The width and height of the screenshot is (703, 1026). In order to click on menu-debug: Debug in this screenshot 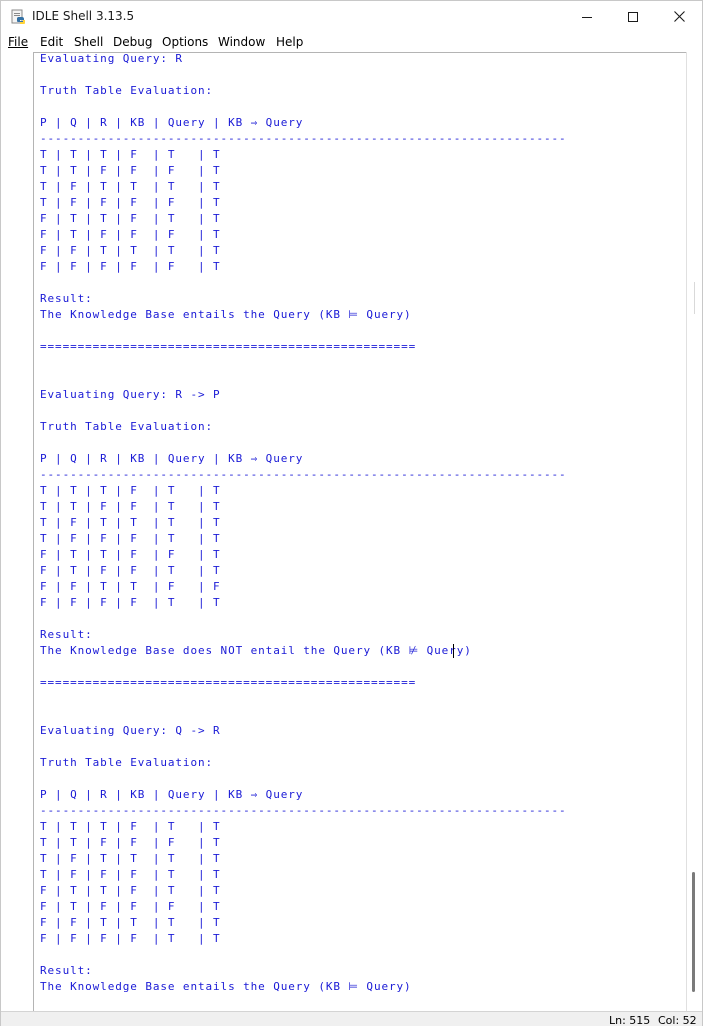, I will do `click(132, 42)`.